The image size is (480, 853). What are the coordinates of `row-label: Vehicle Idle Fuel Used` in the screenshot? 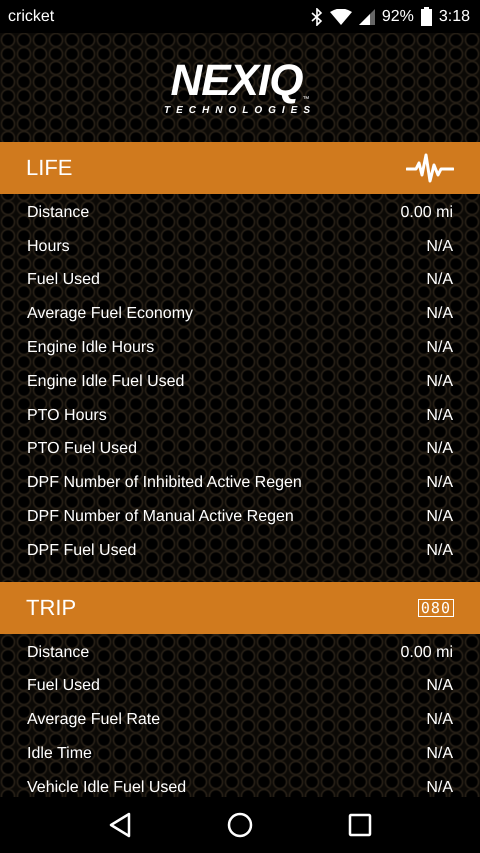 It's located at (106, 787).